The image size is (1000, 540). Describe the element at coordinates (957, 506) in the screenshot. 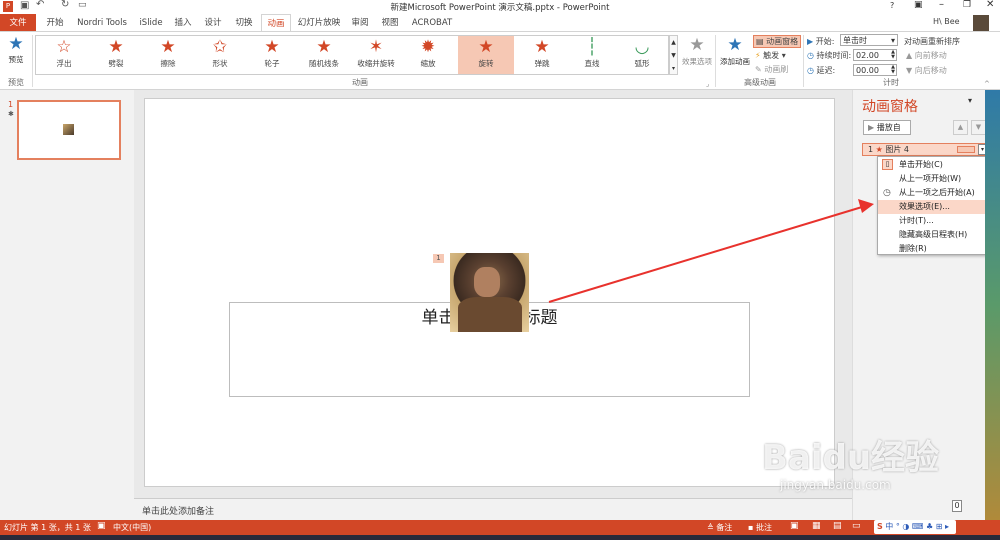

I see `zoom-box: 0` at that location.